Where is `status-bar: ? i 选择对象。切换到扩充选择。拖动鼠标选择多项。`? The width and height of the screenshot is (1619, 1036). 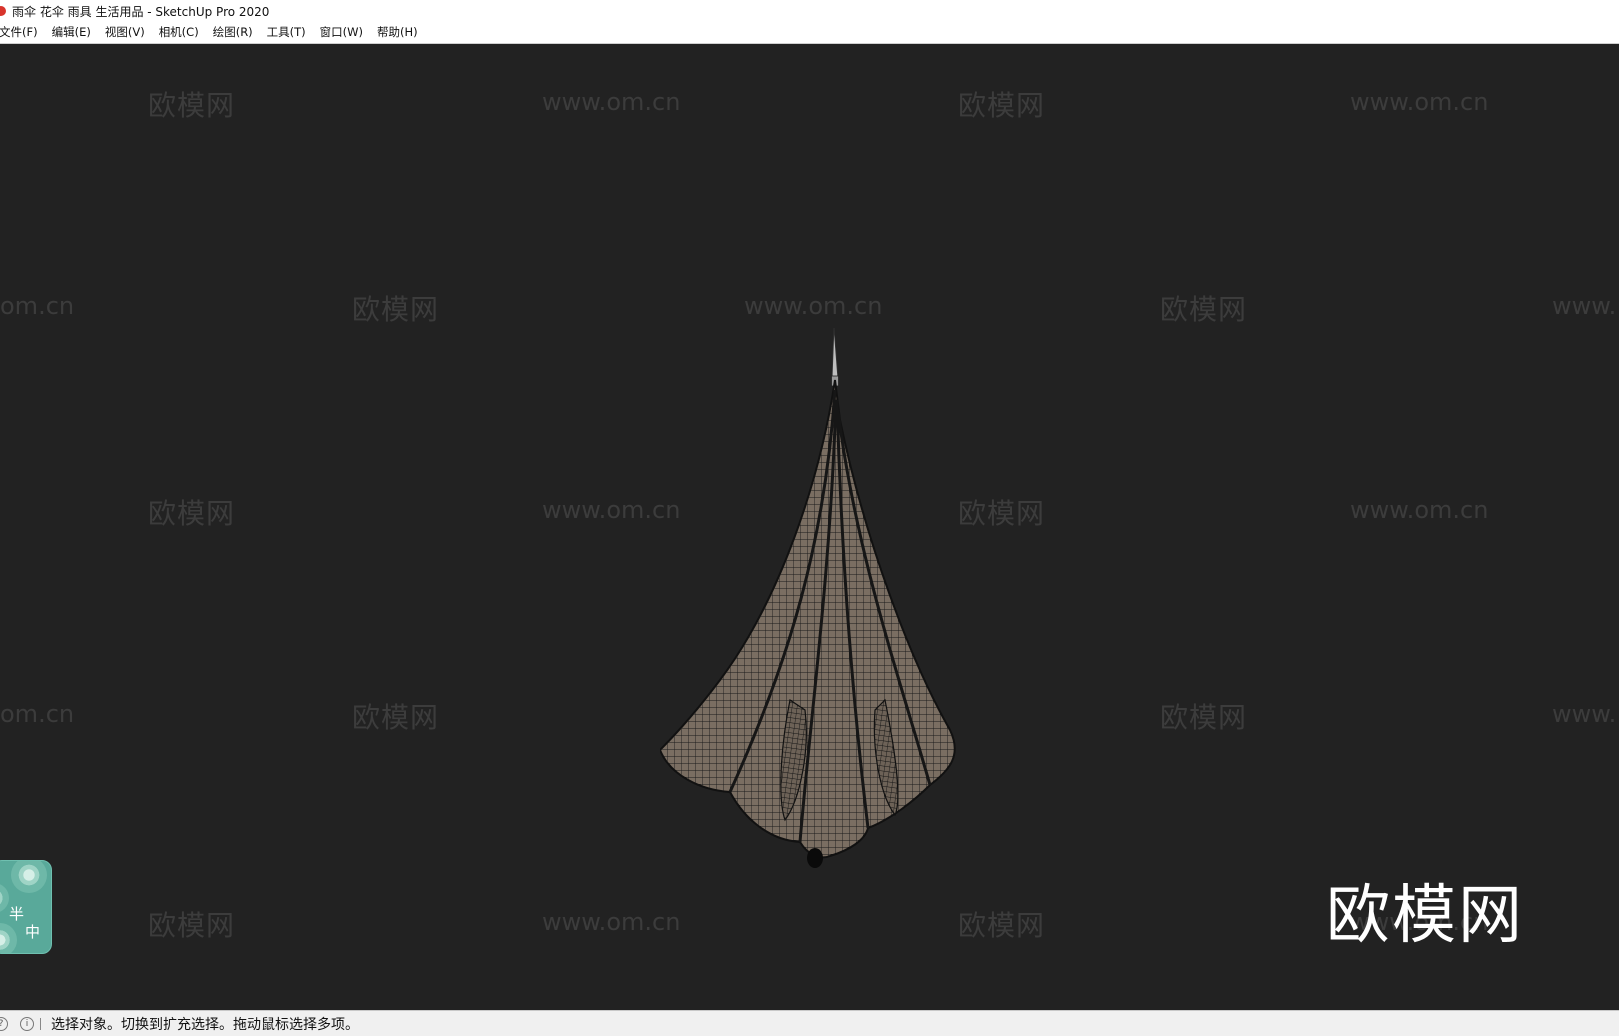 status-bar: ? i 选择对象。切换到扩充选择。拖动鼠标选择多项。 is located at coordinates (809, 1023).